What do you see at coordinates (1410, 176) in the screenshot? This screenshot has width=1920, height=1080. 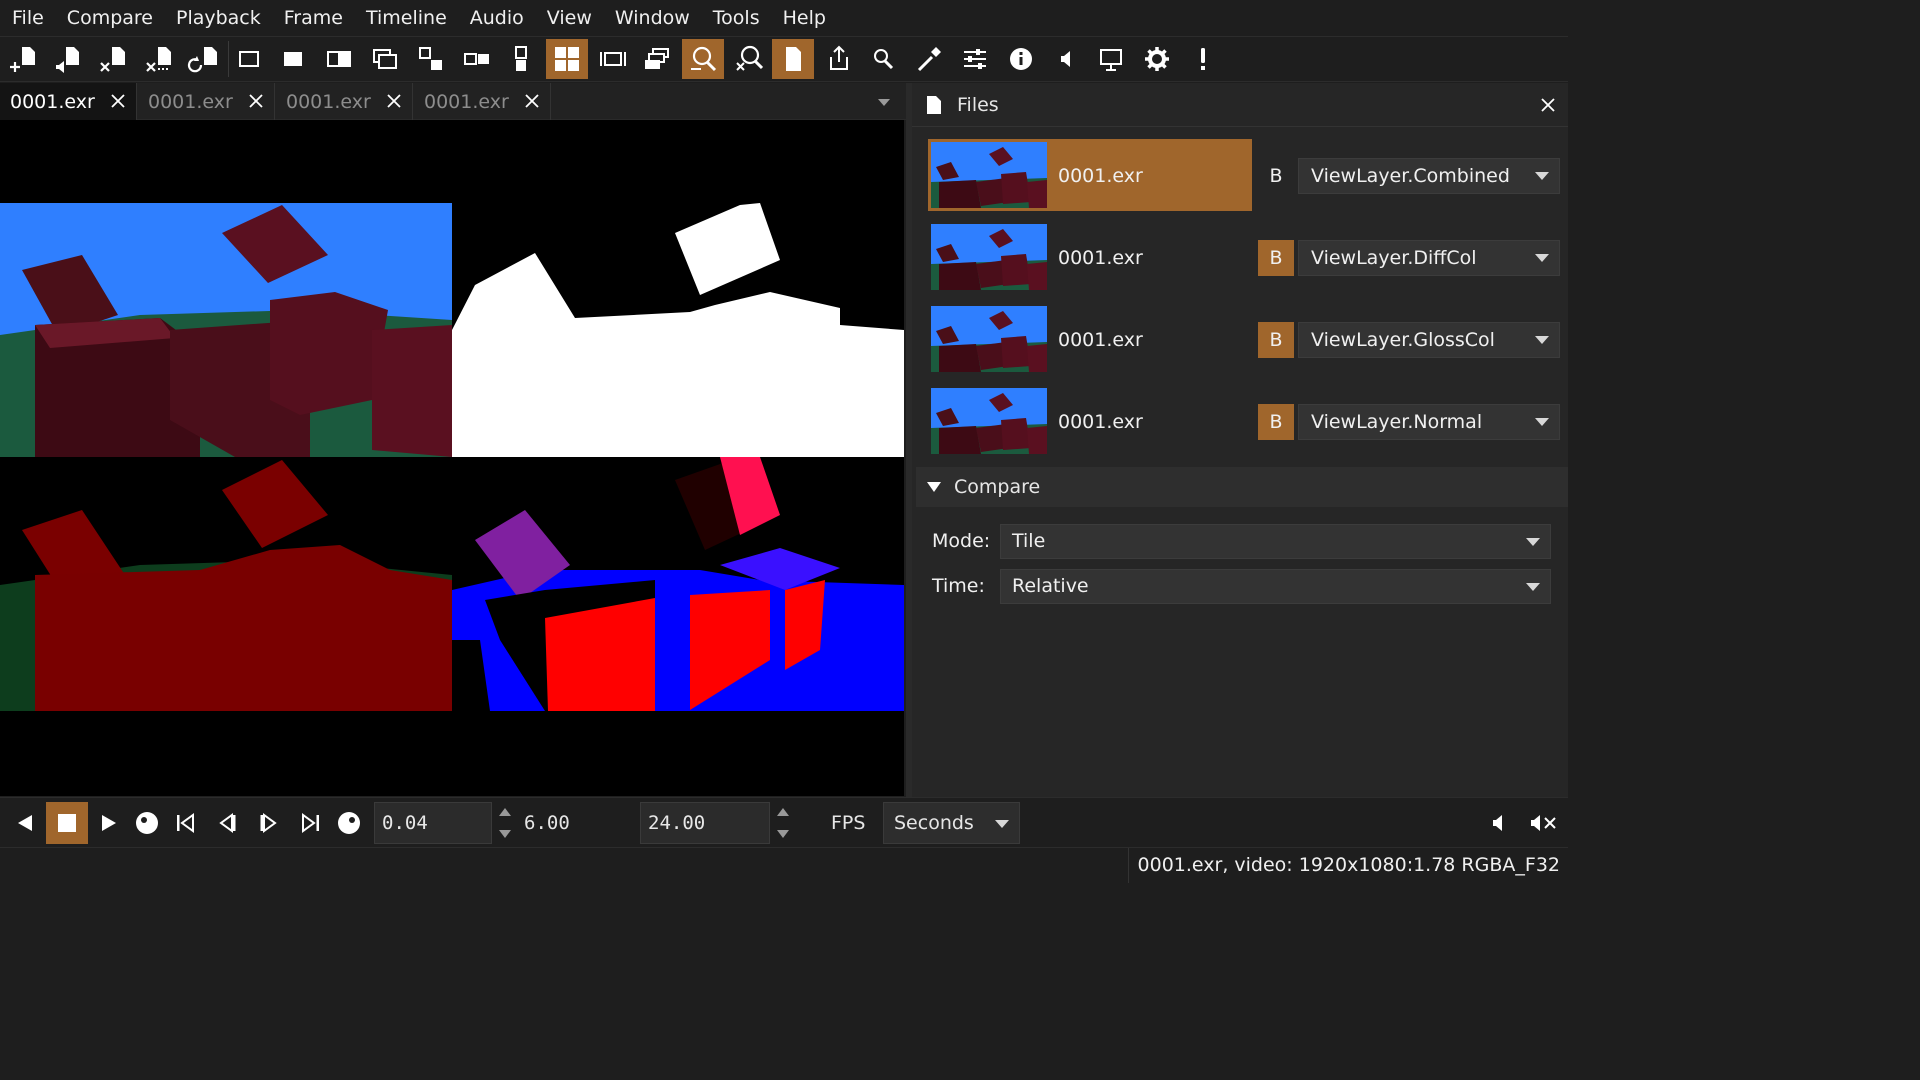 I see `layer-value: ViewLayer.Combined` at bounding box center [1410, 176].